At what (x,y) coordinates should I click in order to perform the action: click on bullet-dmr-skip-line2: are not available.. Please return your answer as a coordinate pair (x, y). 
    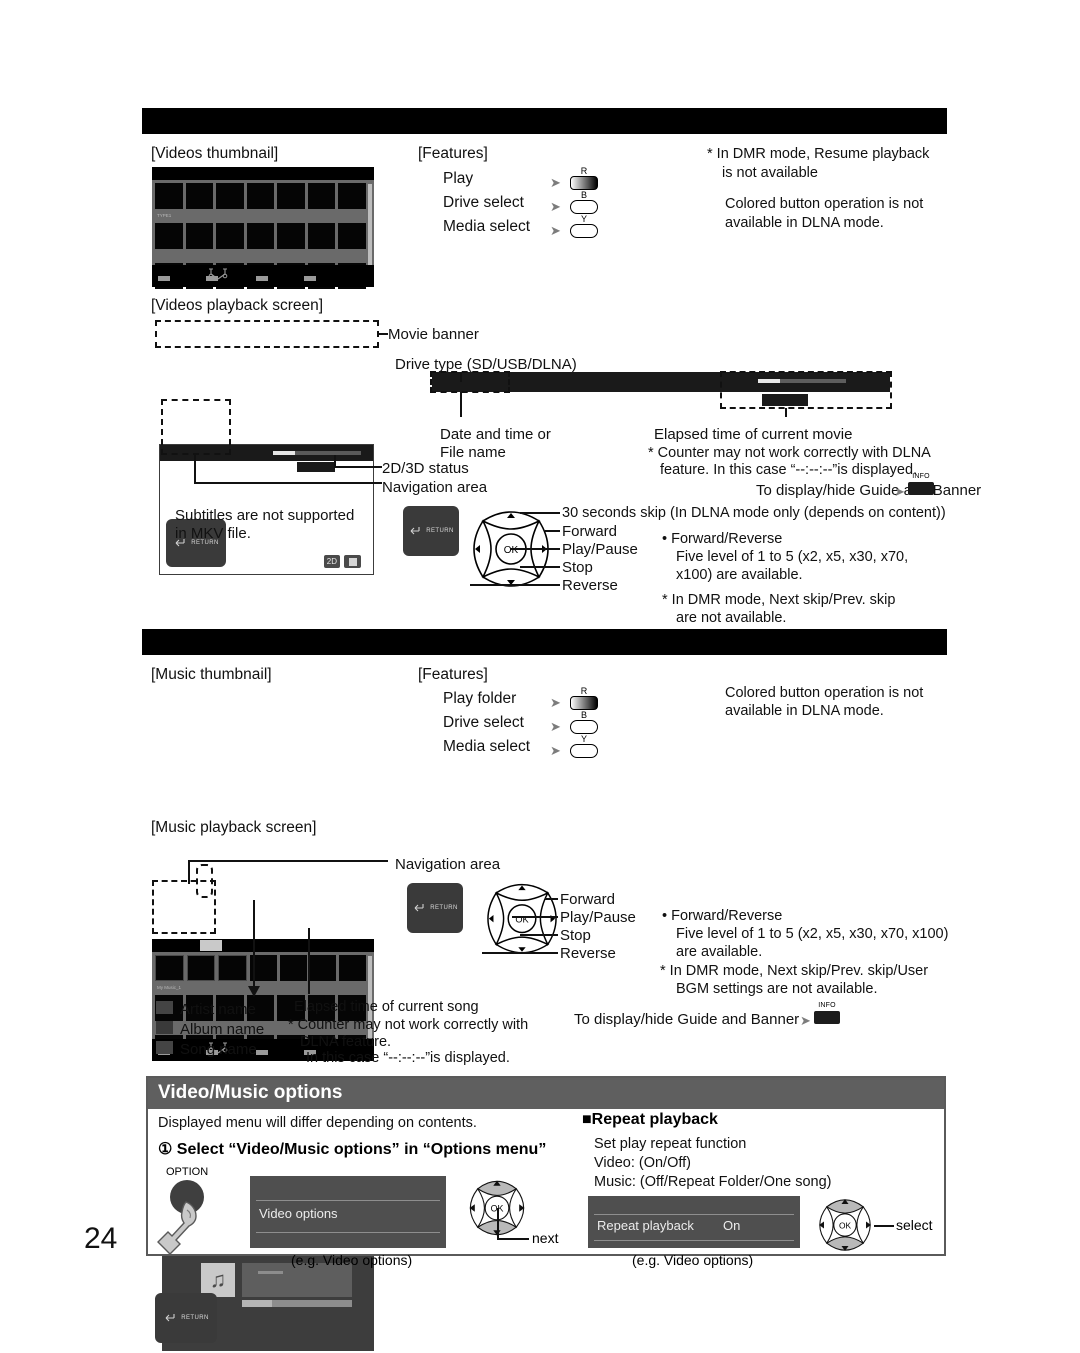
    Looking at the image, I should click on (731, 618).